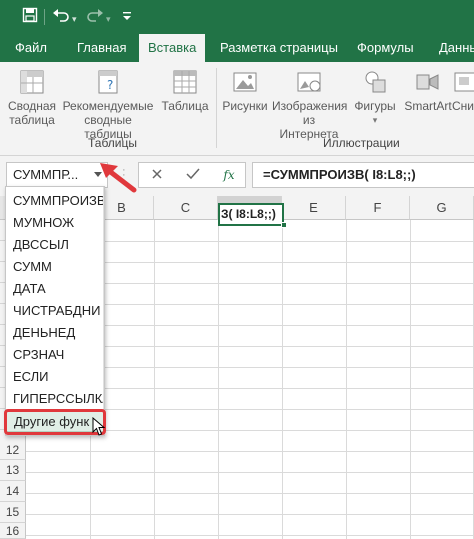 The height and width of the screenshot is (539, 474). Describe the element at coordinates (229, 175) in the screenshot. I see `insert-function-button: fx` at that location.